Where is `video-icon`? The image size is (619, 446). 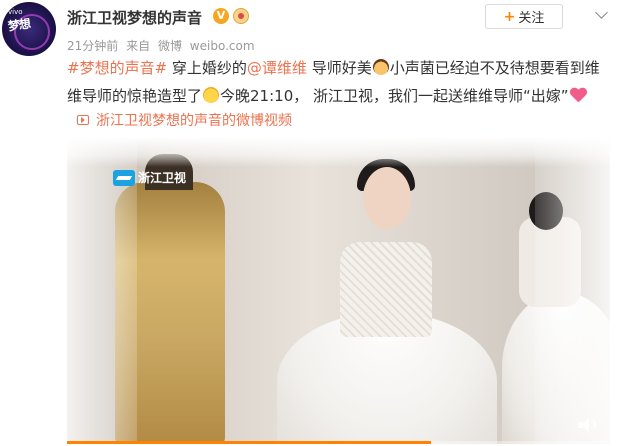
video-icon is located at coordinates (83, 120).